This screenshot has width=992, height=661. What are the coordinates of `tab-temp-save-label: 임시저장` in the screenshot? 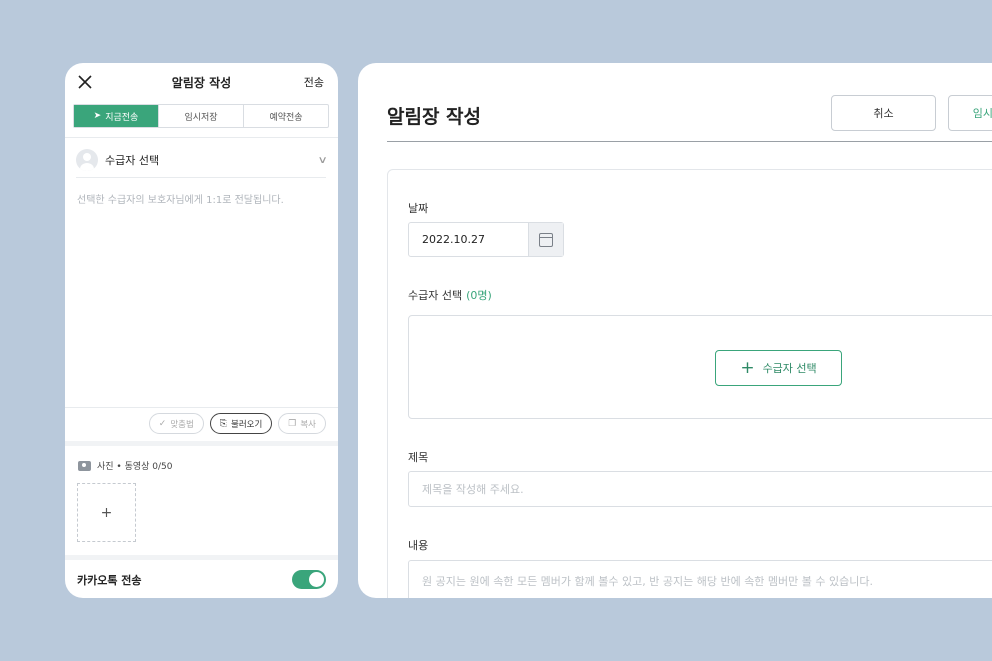 It's located at (201, 117).